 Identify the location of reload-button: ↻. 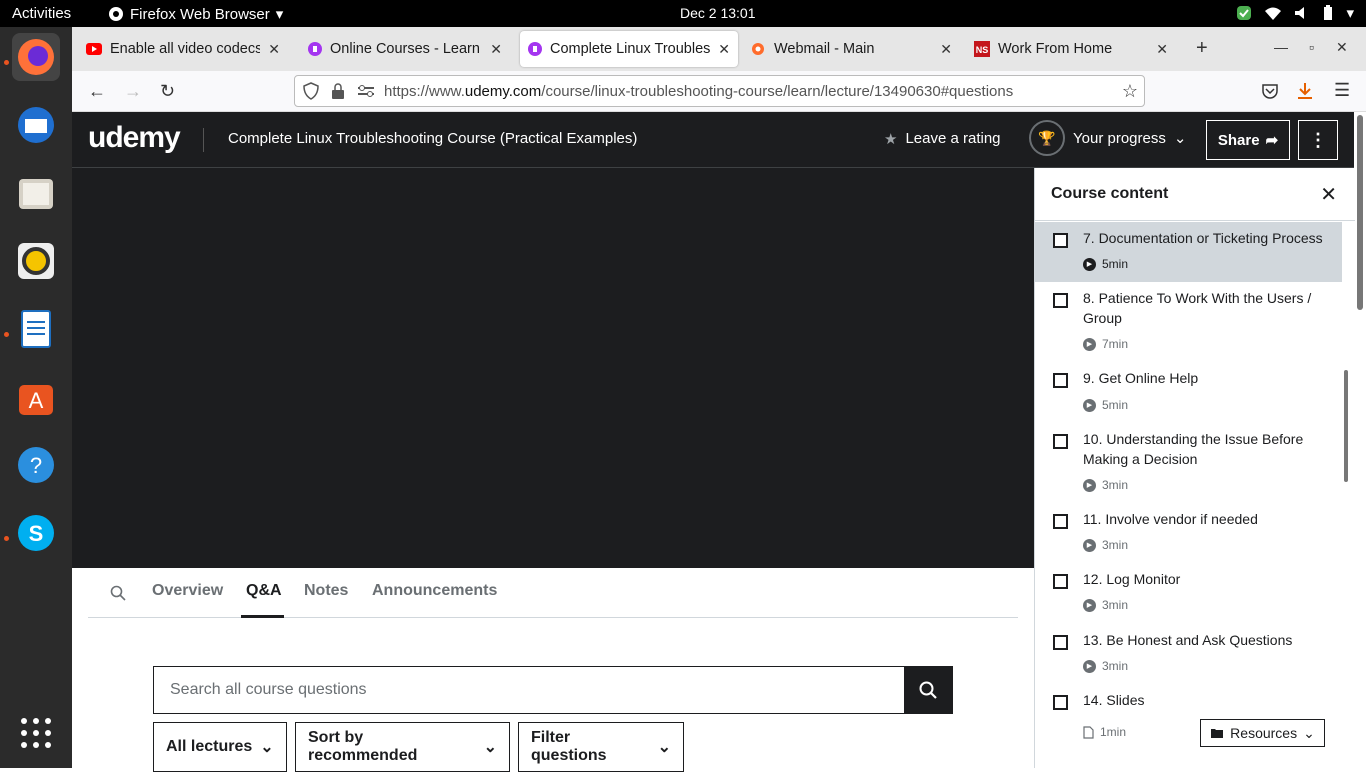
(167, 91).